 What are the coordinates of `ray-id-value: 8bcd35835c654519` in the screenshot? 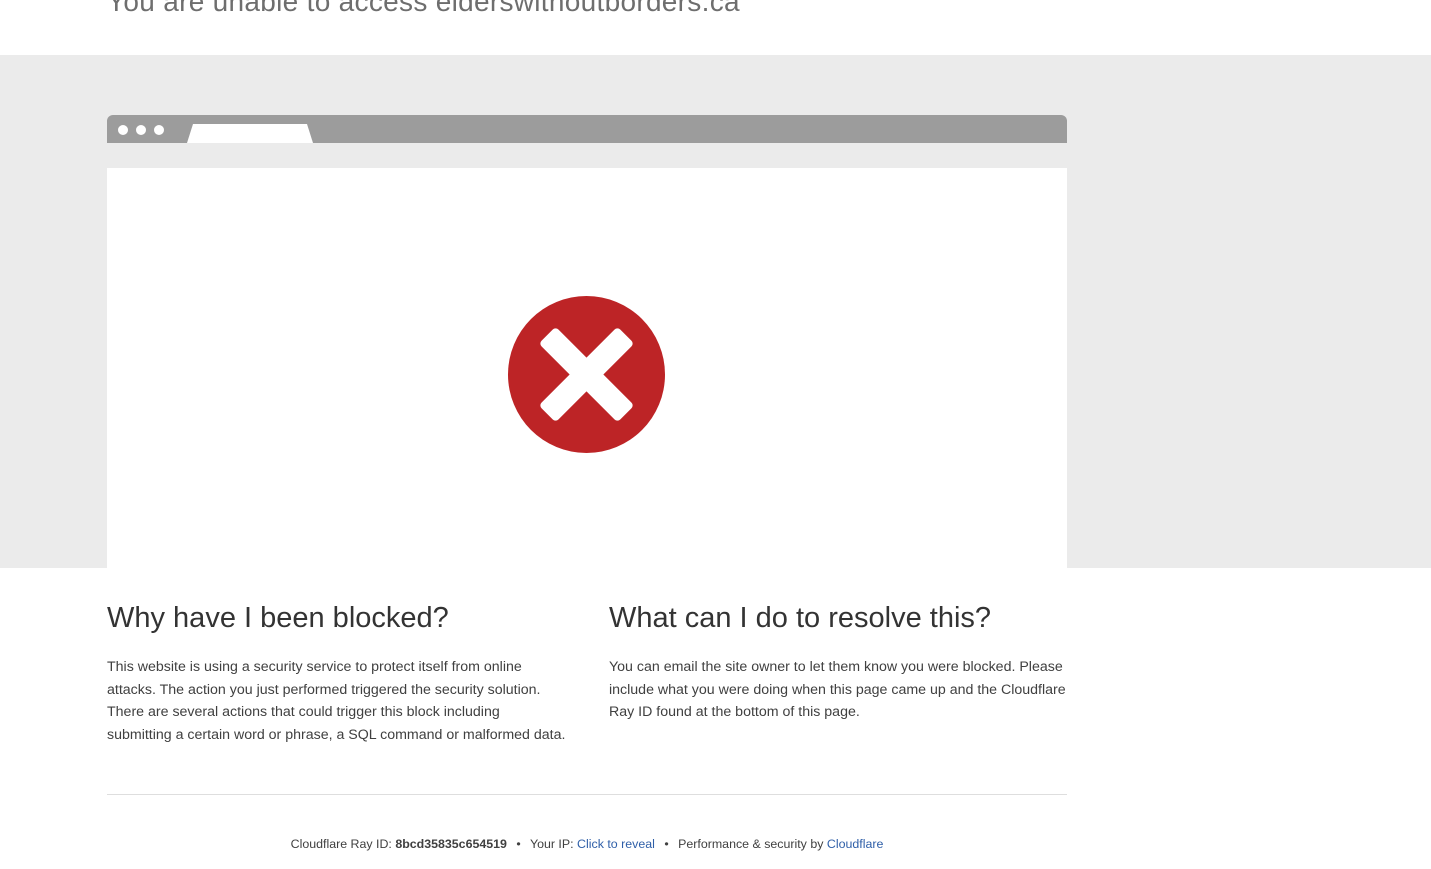 It's located at (451, 844).